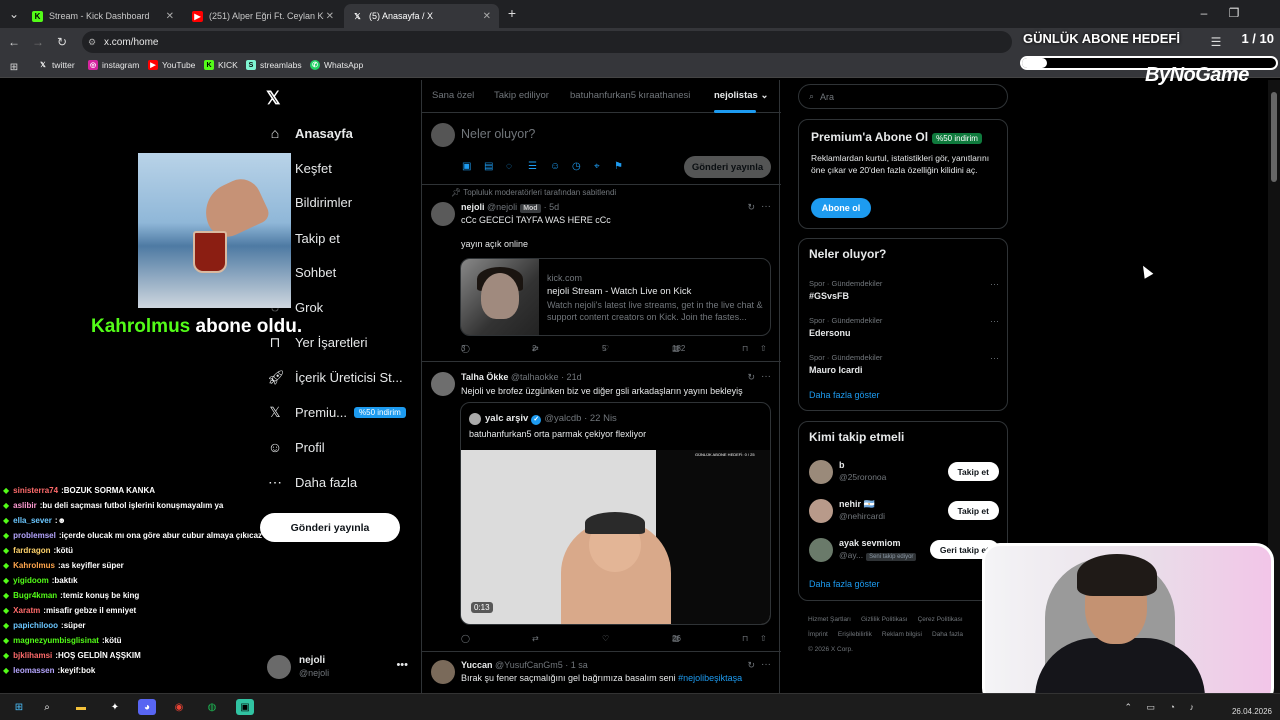  I want to click on reply-icon: ◯, so click(465, 638).